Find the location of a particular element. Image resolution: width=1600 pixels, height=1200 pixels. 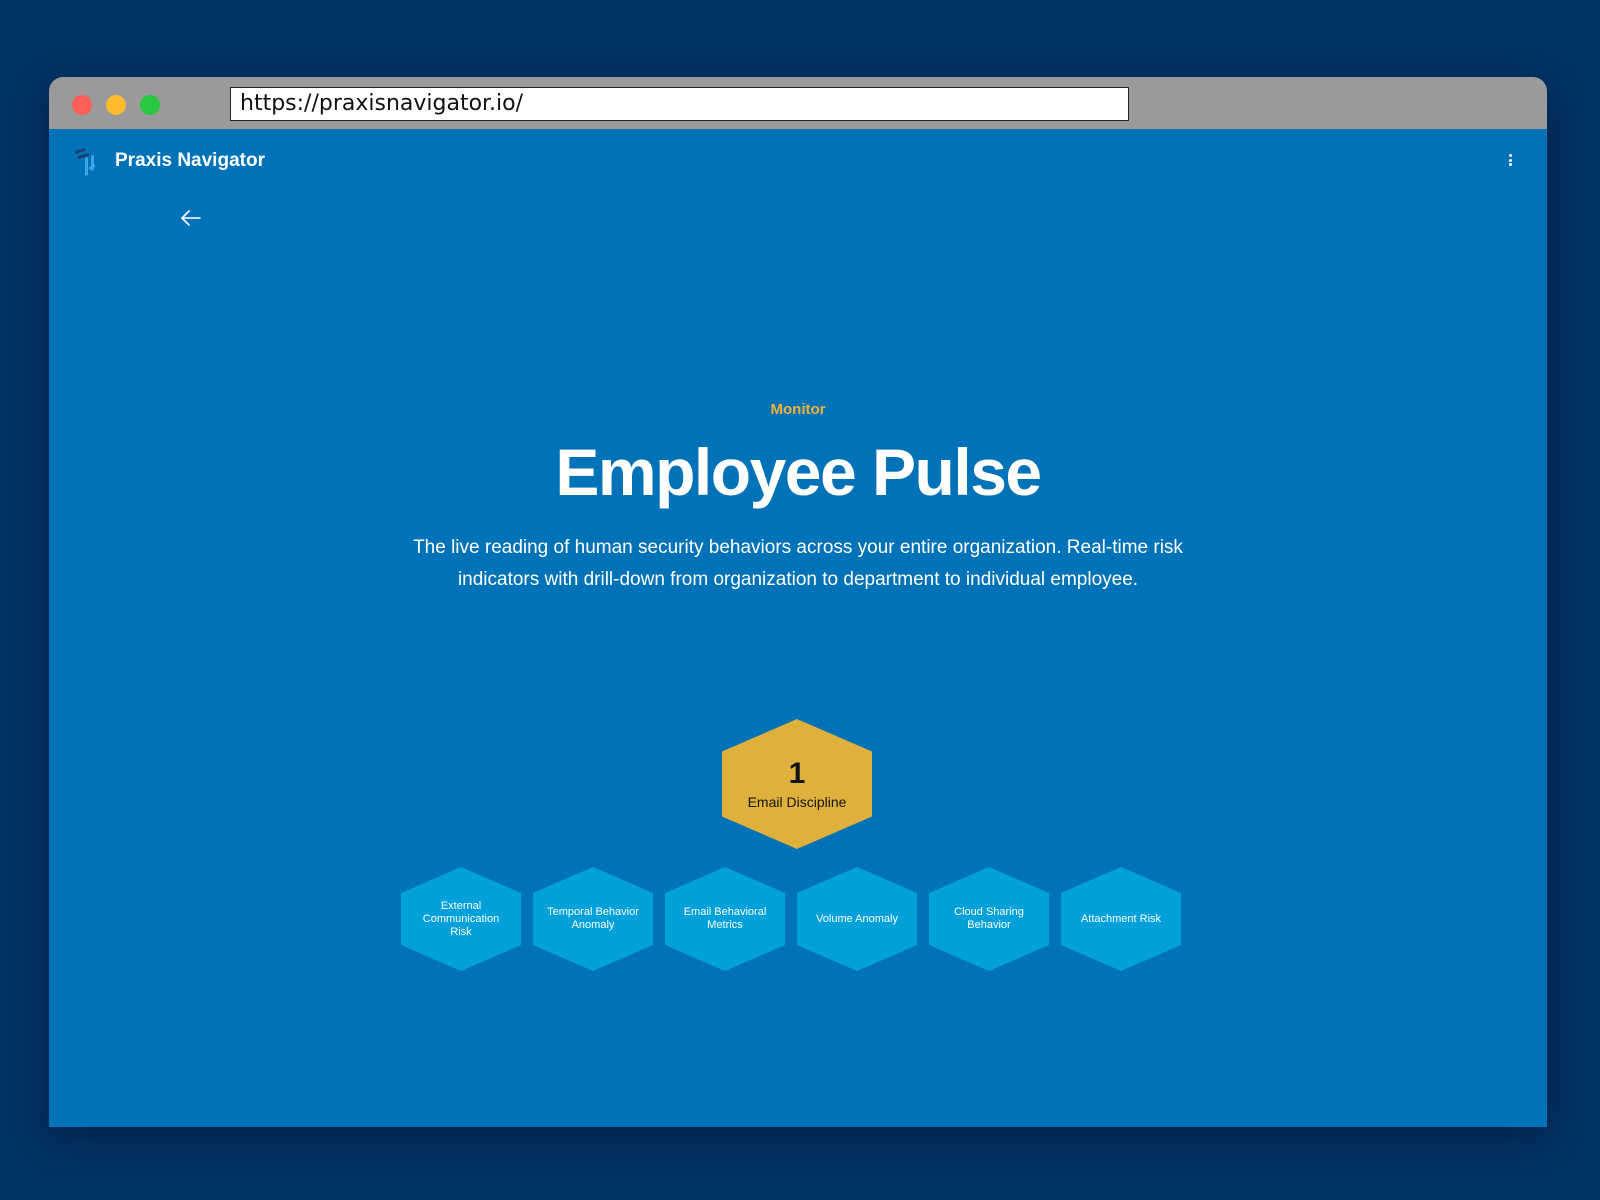

indicator-hex-temporal-behavior-anomaly: Temporal Behavior Anomaly is located at coordinates (593, 919).